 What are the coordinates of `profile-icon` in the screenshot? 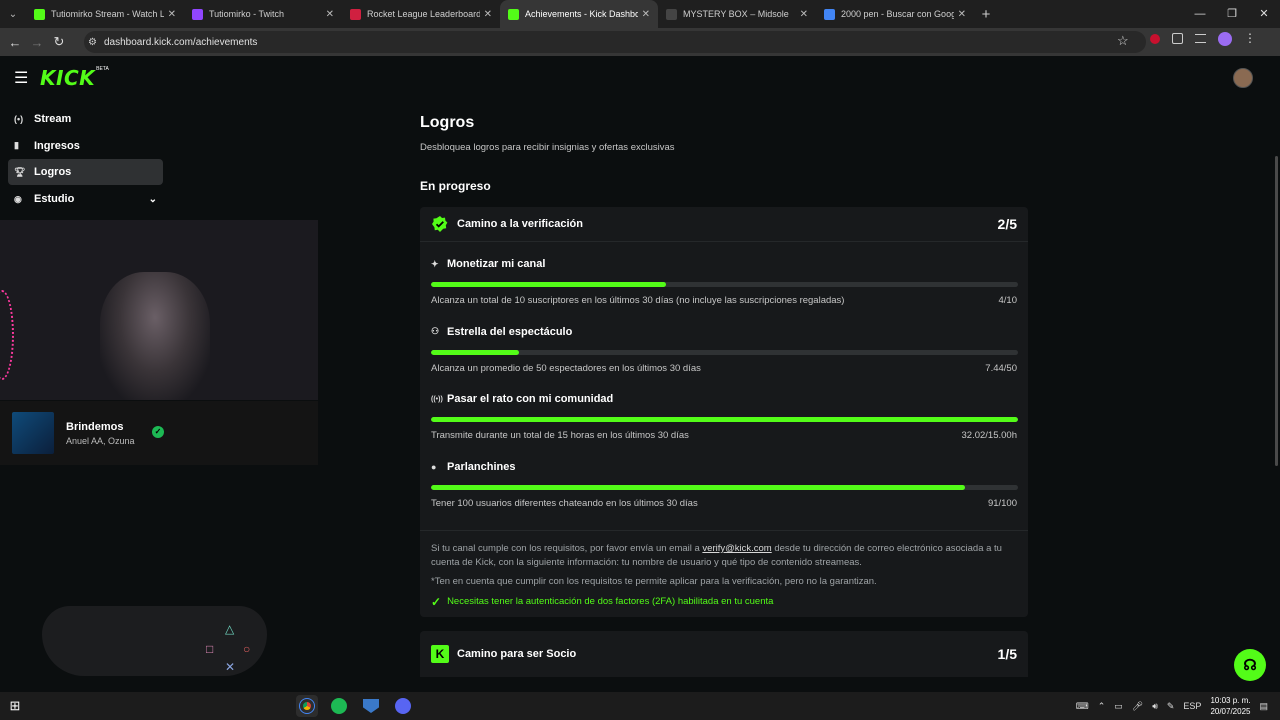 It's located at (1225, 39).